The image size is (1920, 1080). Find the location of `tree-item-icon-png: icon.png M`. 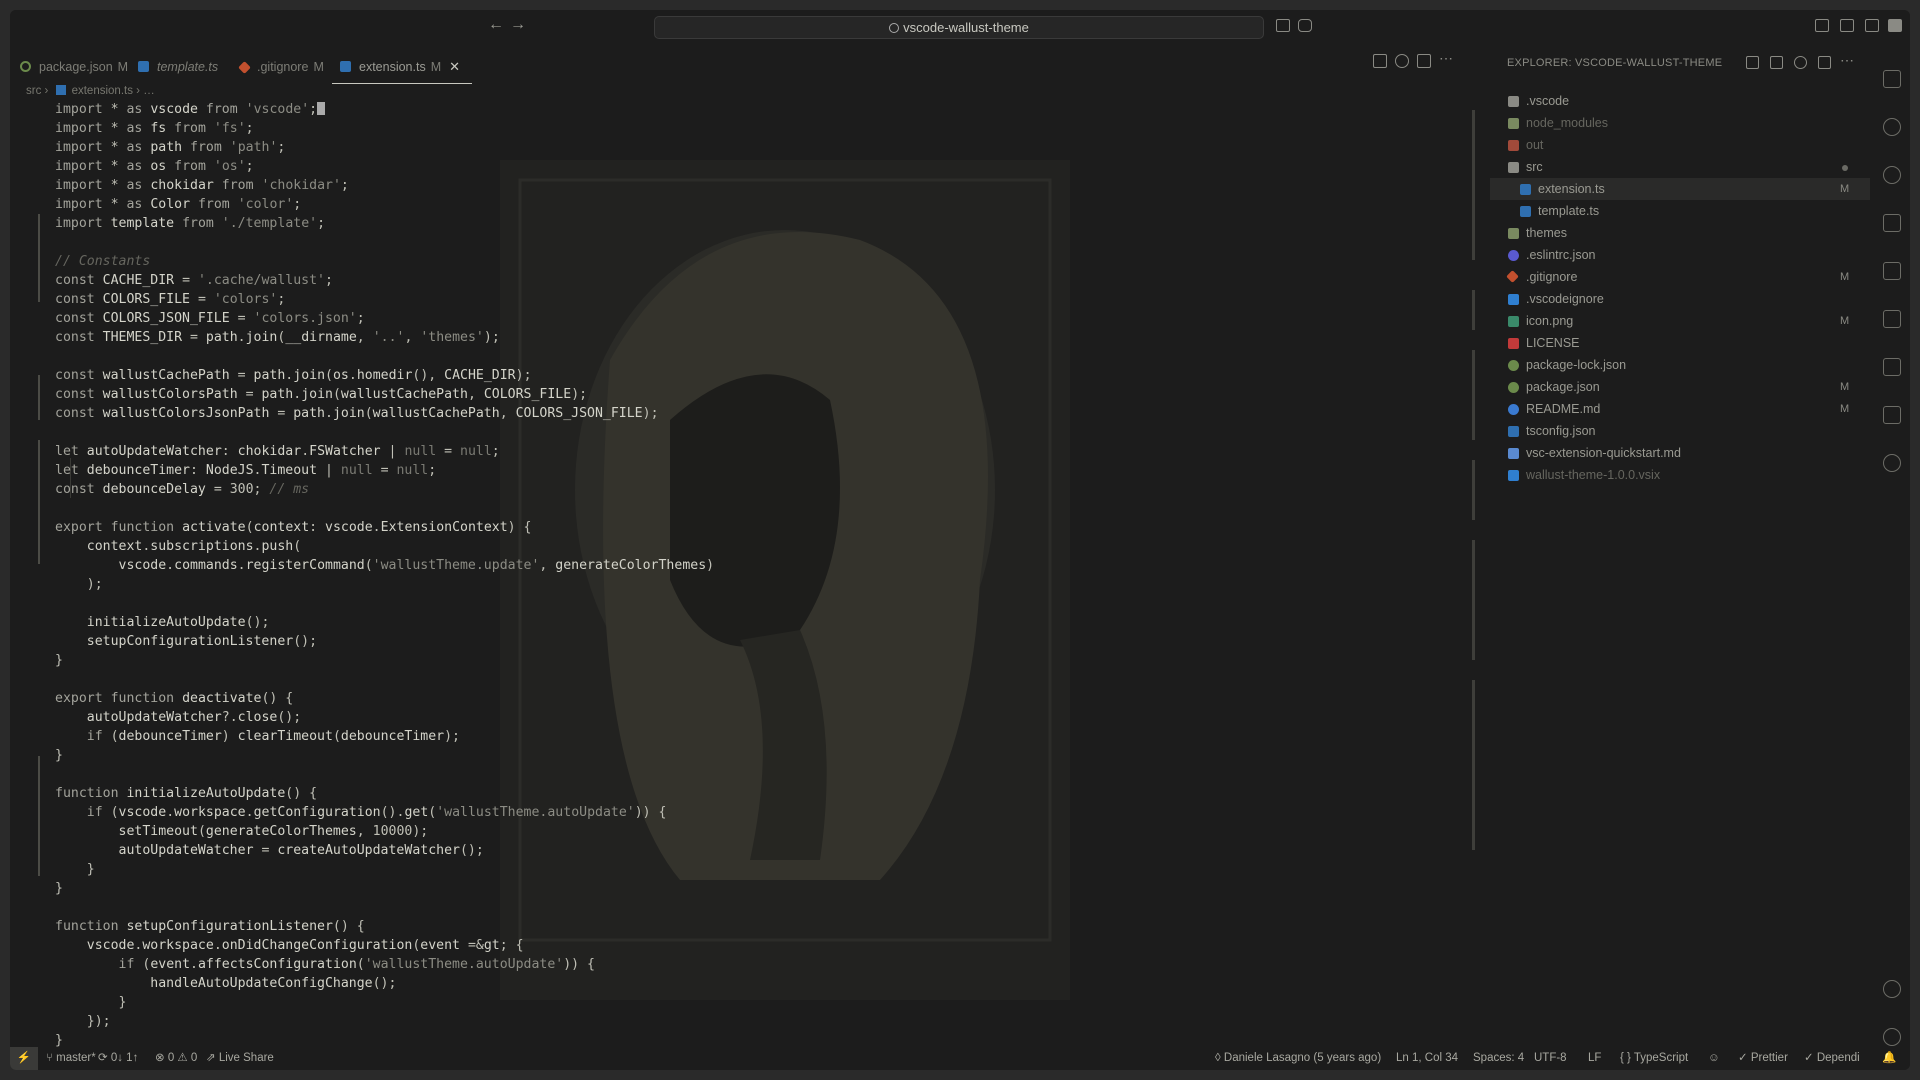

tree-item-icon-png: icon.png M is located at coordinates (1680, 321).